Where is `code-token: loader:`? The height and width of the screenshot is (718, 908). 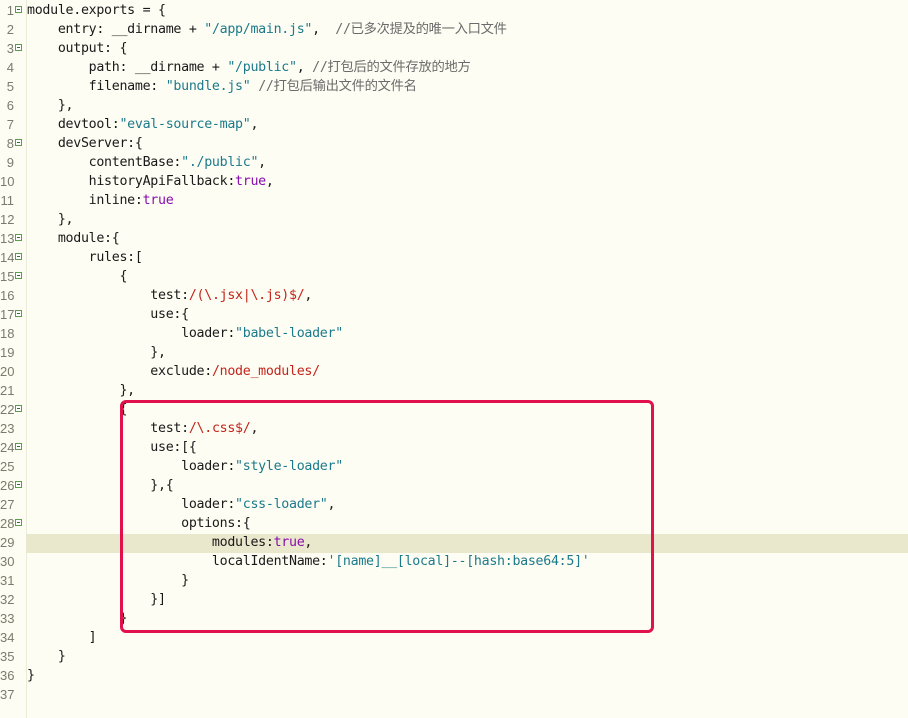
code-token: loader: is located at coordinates (131, 504).